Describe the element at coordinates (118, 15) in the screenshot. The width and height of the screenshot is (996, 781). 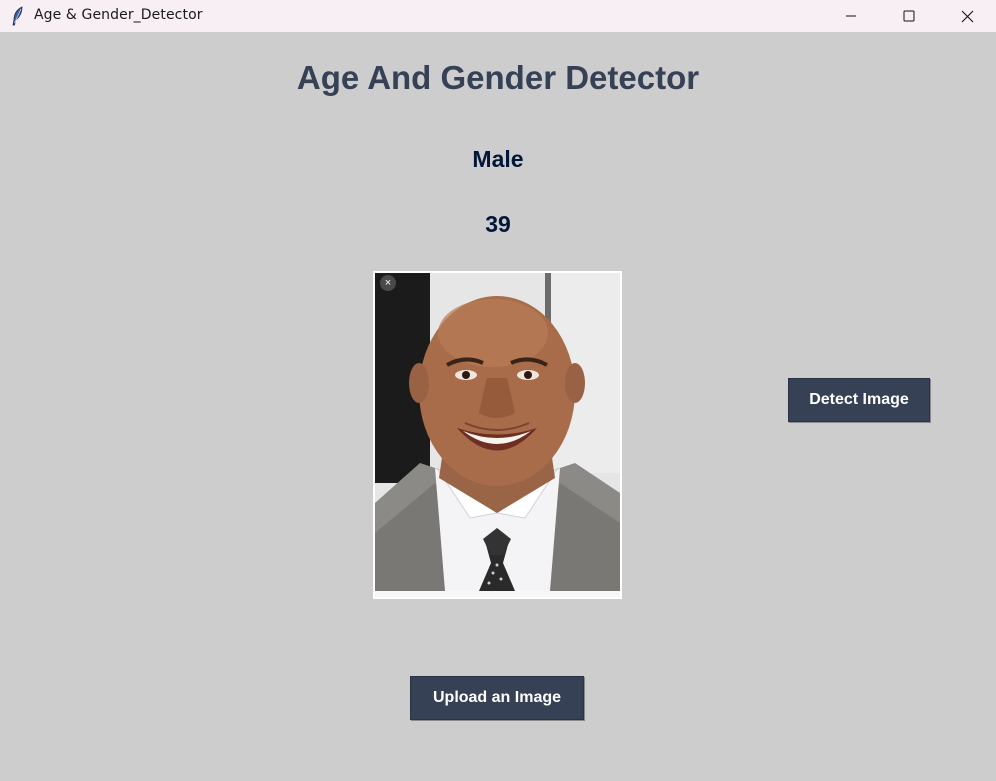
I see `window-title: Age & Gender_Detector` at that location.